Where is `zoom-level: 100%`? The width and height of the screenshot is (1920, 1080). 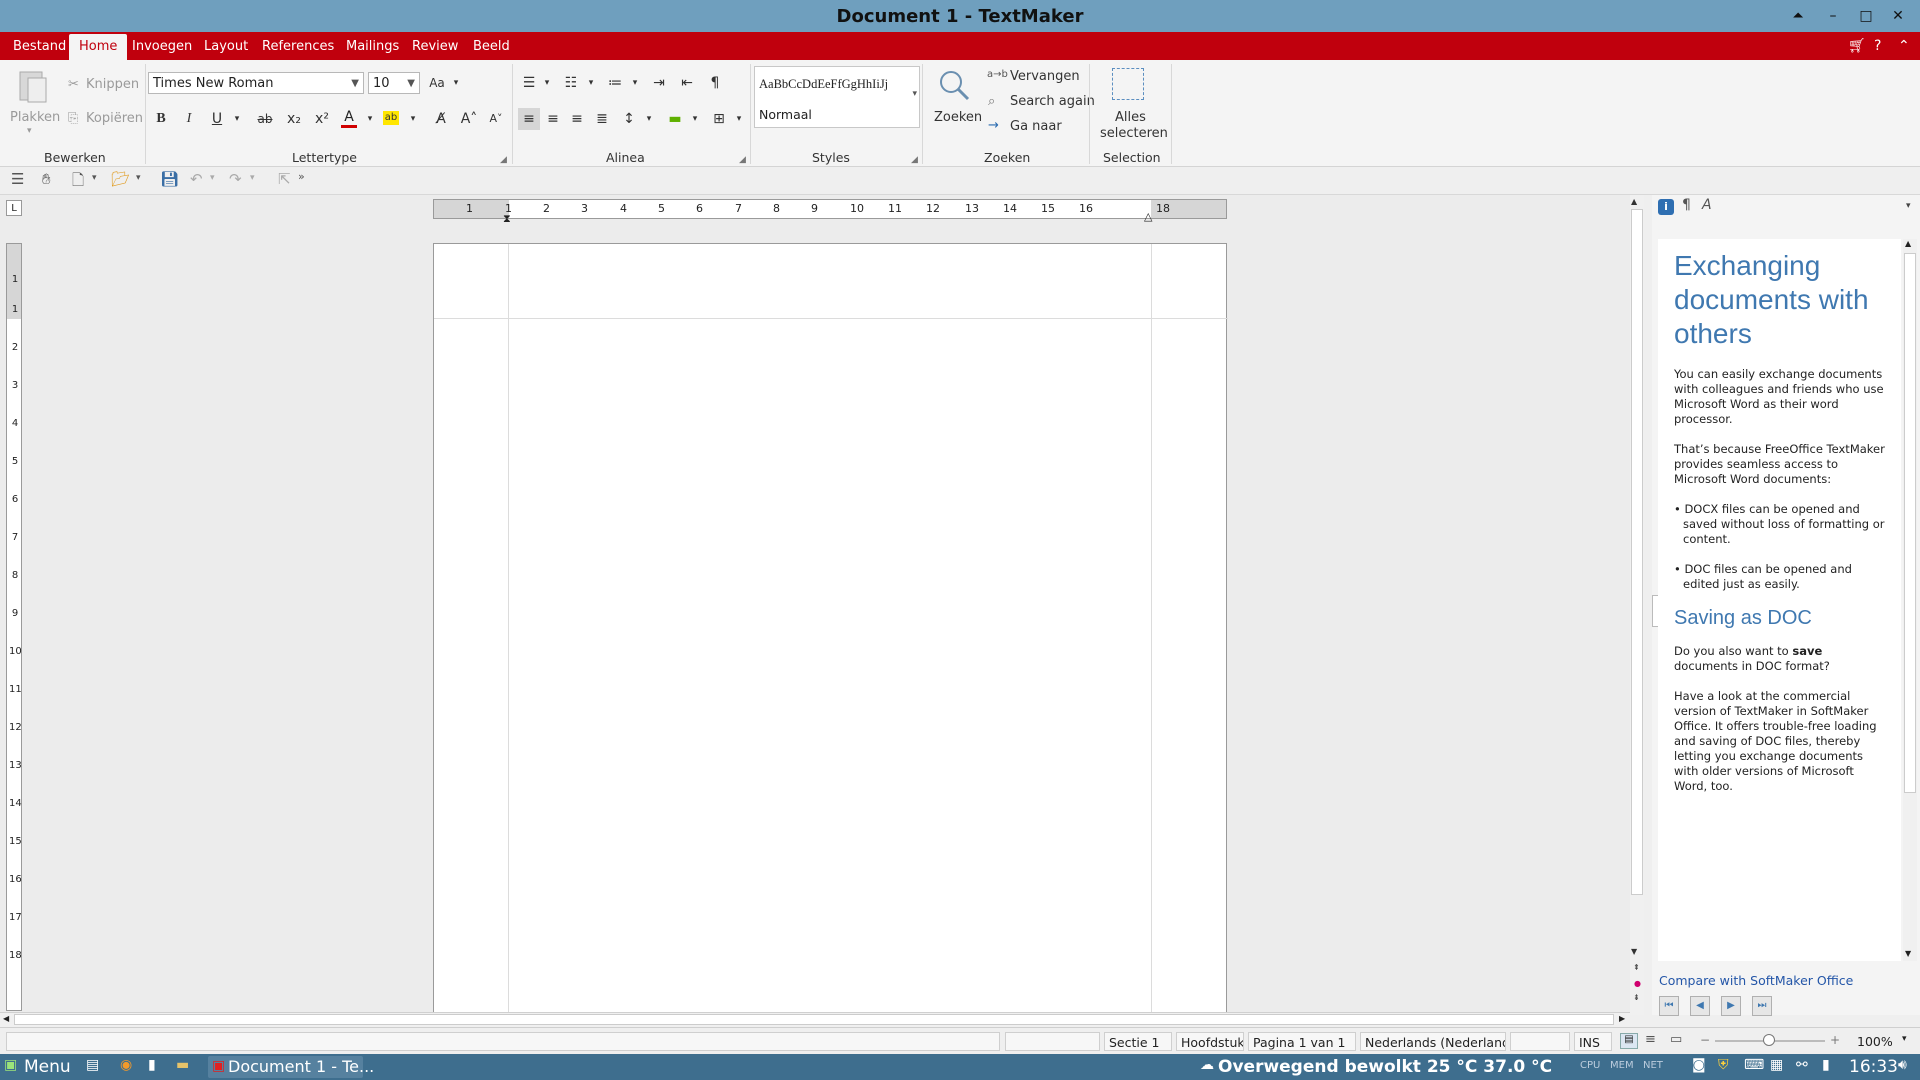
zoom-level: 100% is located at coordinates (1875, 1041).